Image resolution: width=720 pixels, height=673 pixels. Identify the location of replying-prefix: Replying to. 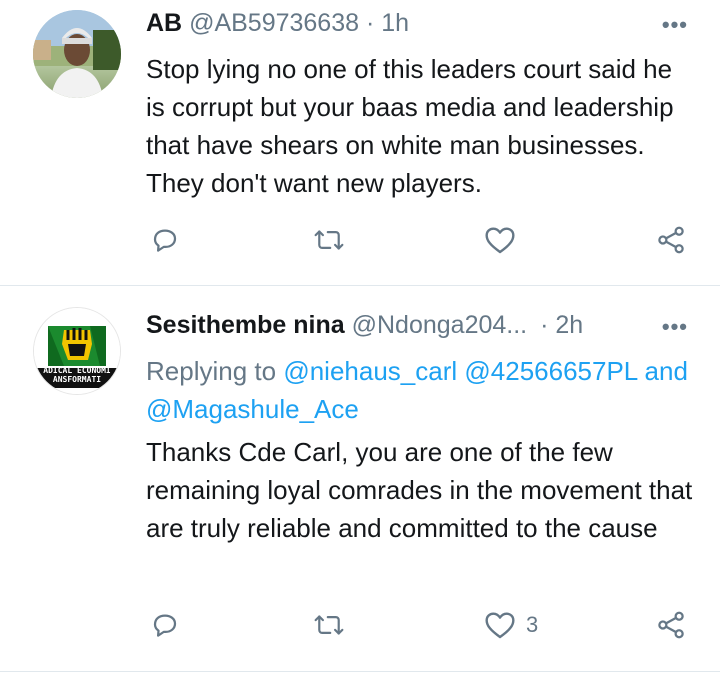
(211, 371).